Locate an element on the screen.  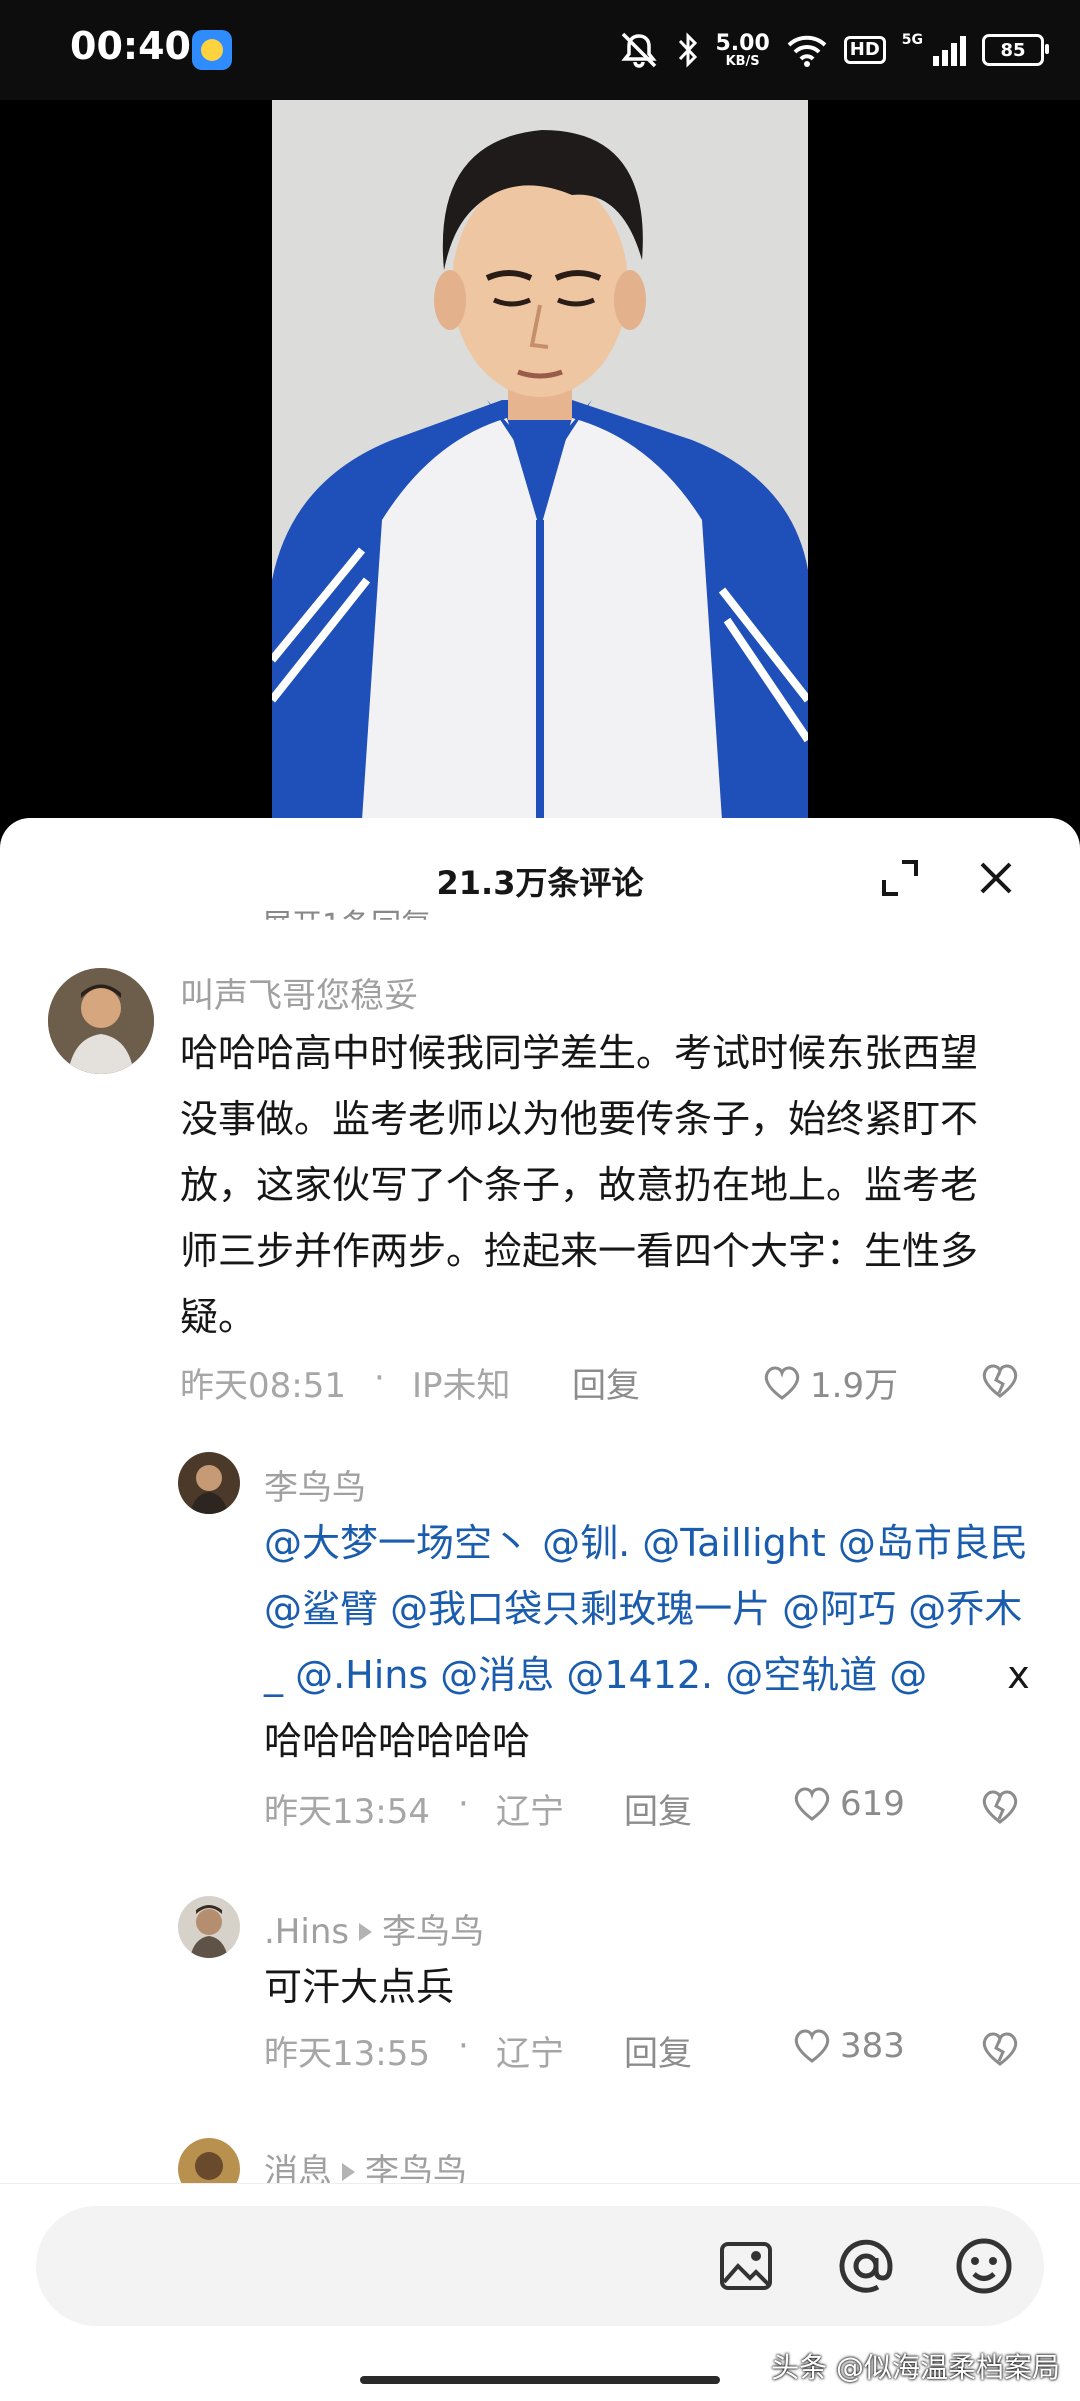
expand-replies-partial: 展开1条回复 is located at coordinates (346, 910).